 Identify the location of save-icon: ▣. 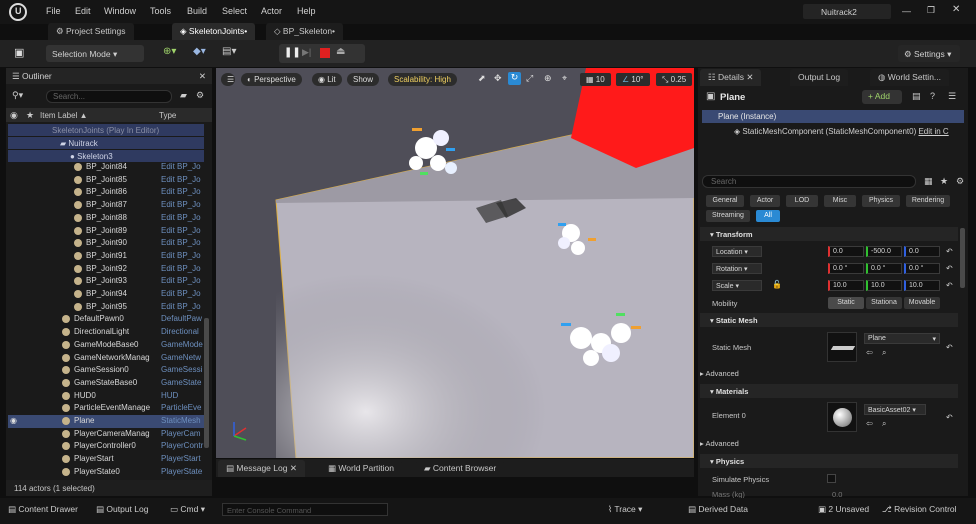
(19, 52).